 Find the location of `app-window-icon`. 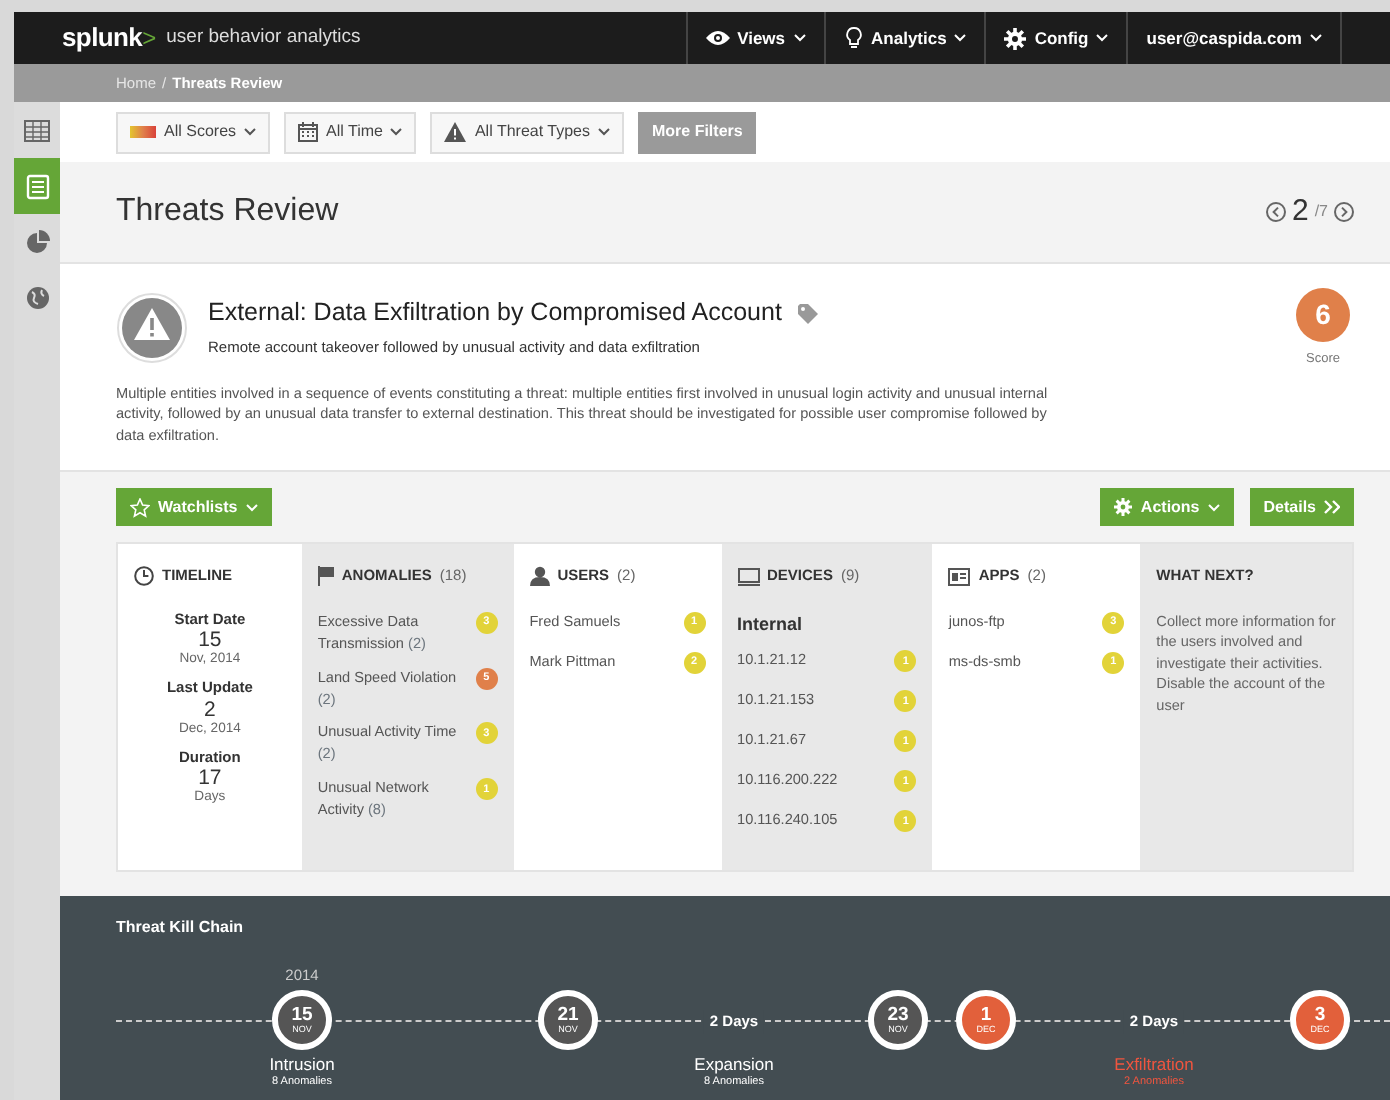

app-window-icon is located at coordinates (959, 576).